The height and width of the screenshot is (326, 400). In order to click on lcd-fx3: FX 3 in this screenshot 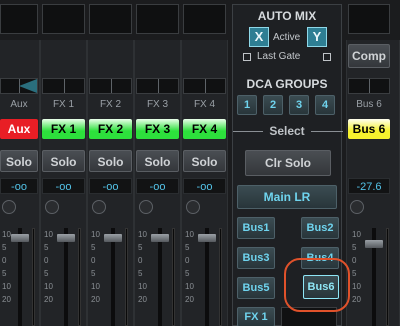, I will do `click(157, 129)`.